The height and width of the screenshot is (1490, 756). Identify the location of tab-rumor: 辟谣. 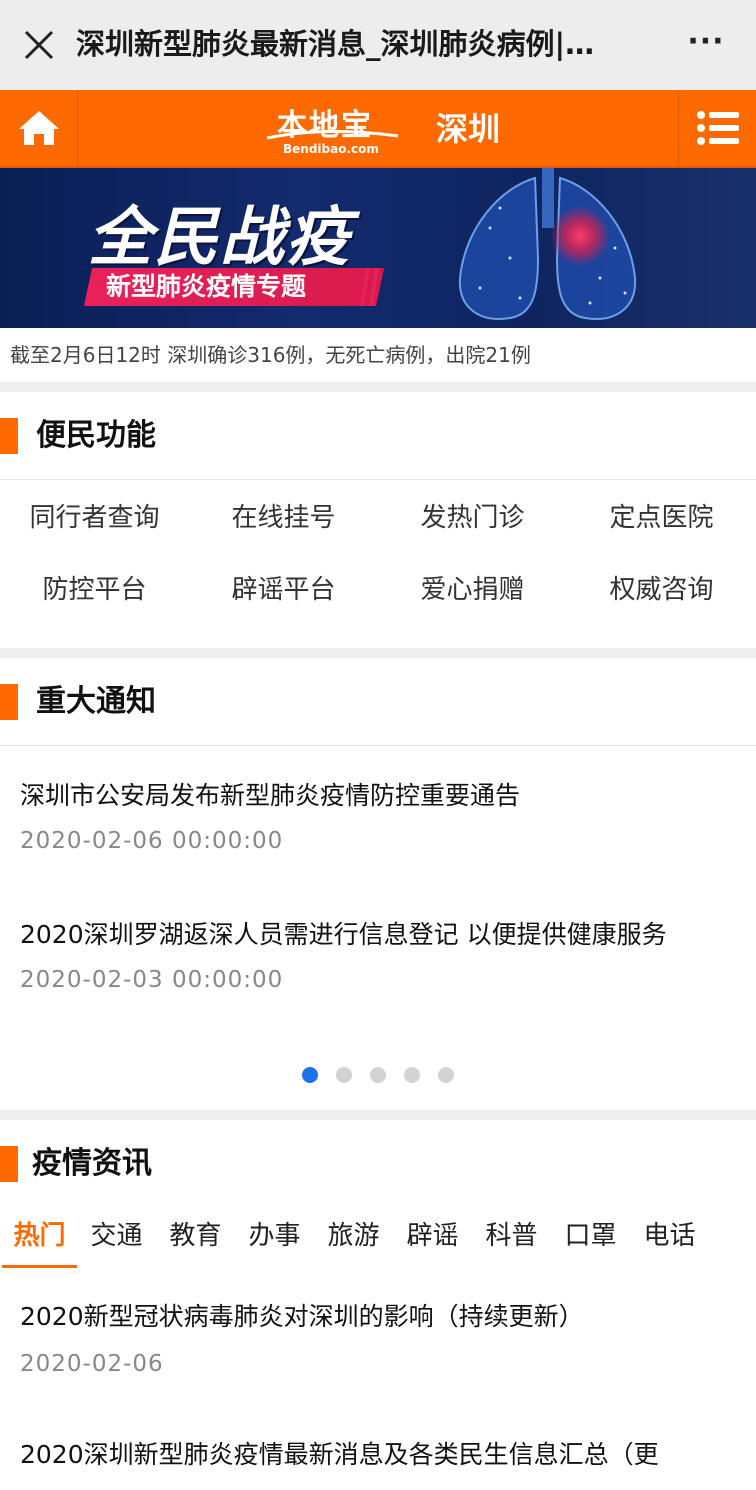
(432, 1238).